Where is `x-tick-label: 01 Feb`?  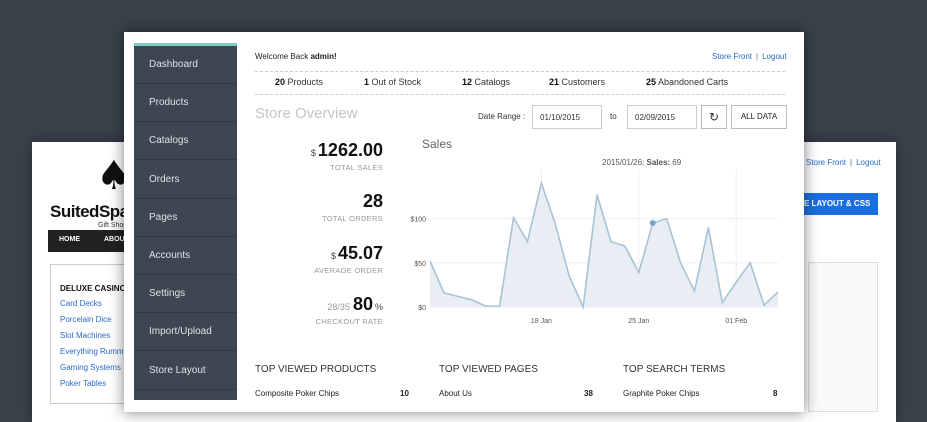 x-tick-label: 01 Feb is located at coordinates (736, 321).